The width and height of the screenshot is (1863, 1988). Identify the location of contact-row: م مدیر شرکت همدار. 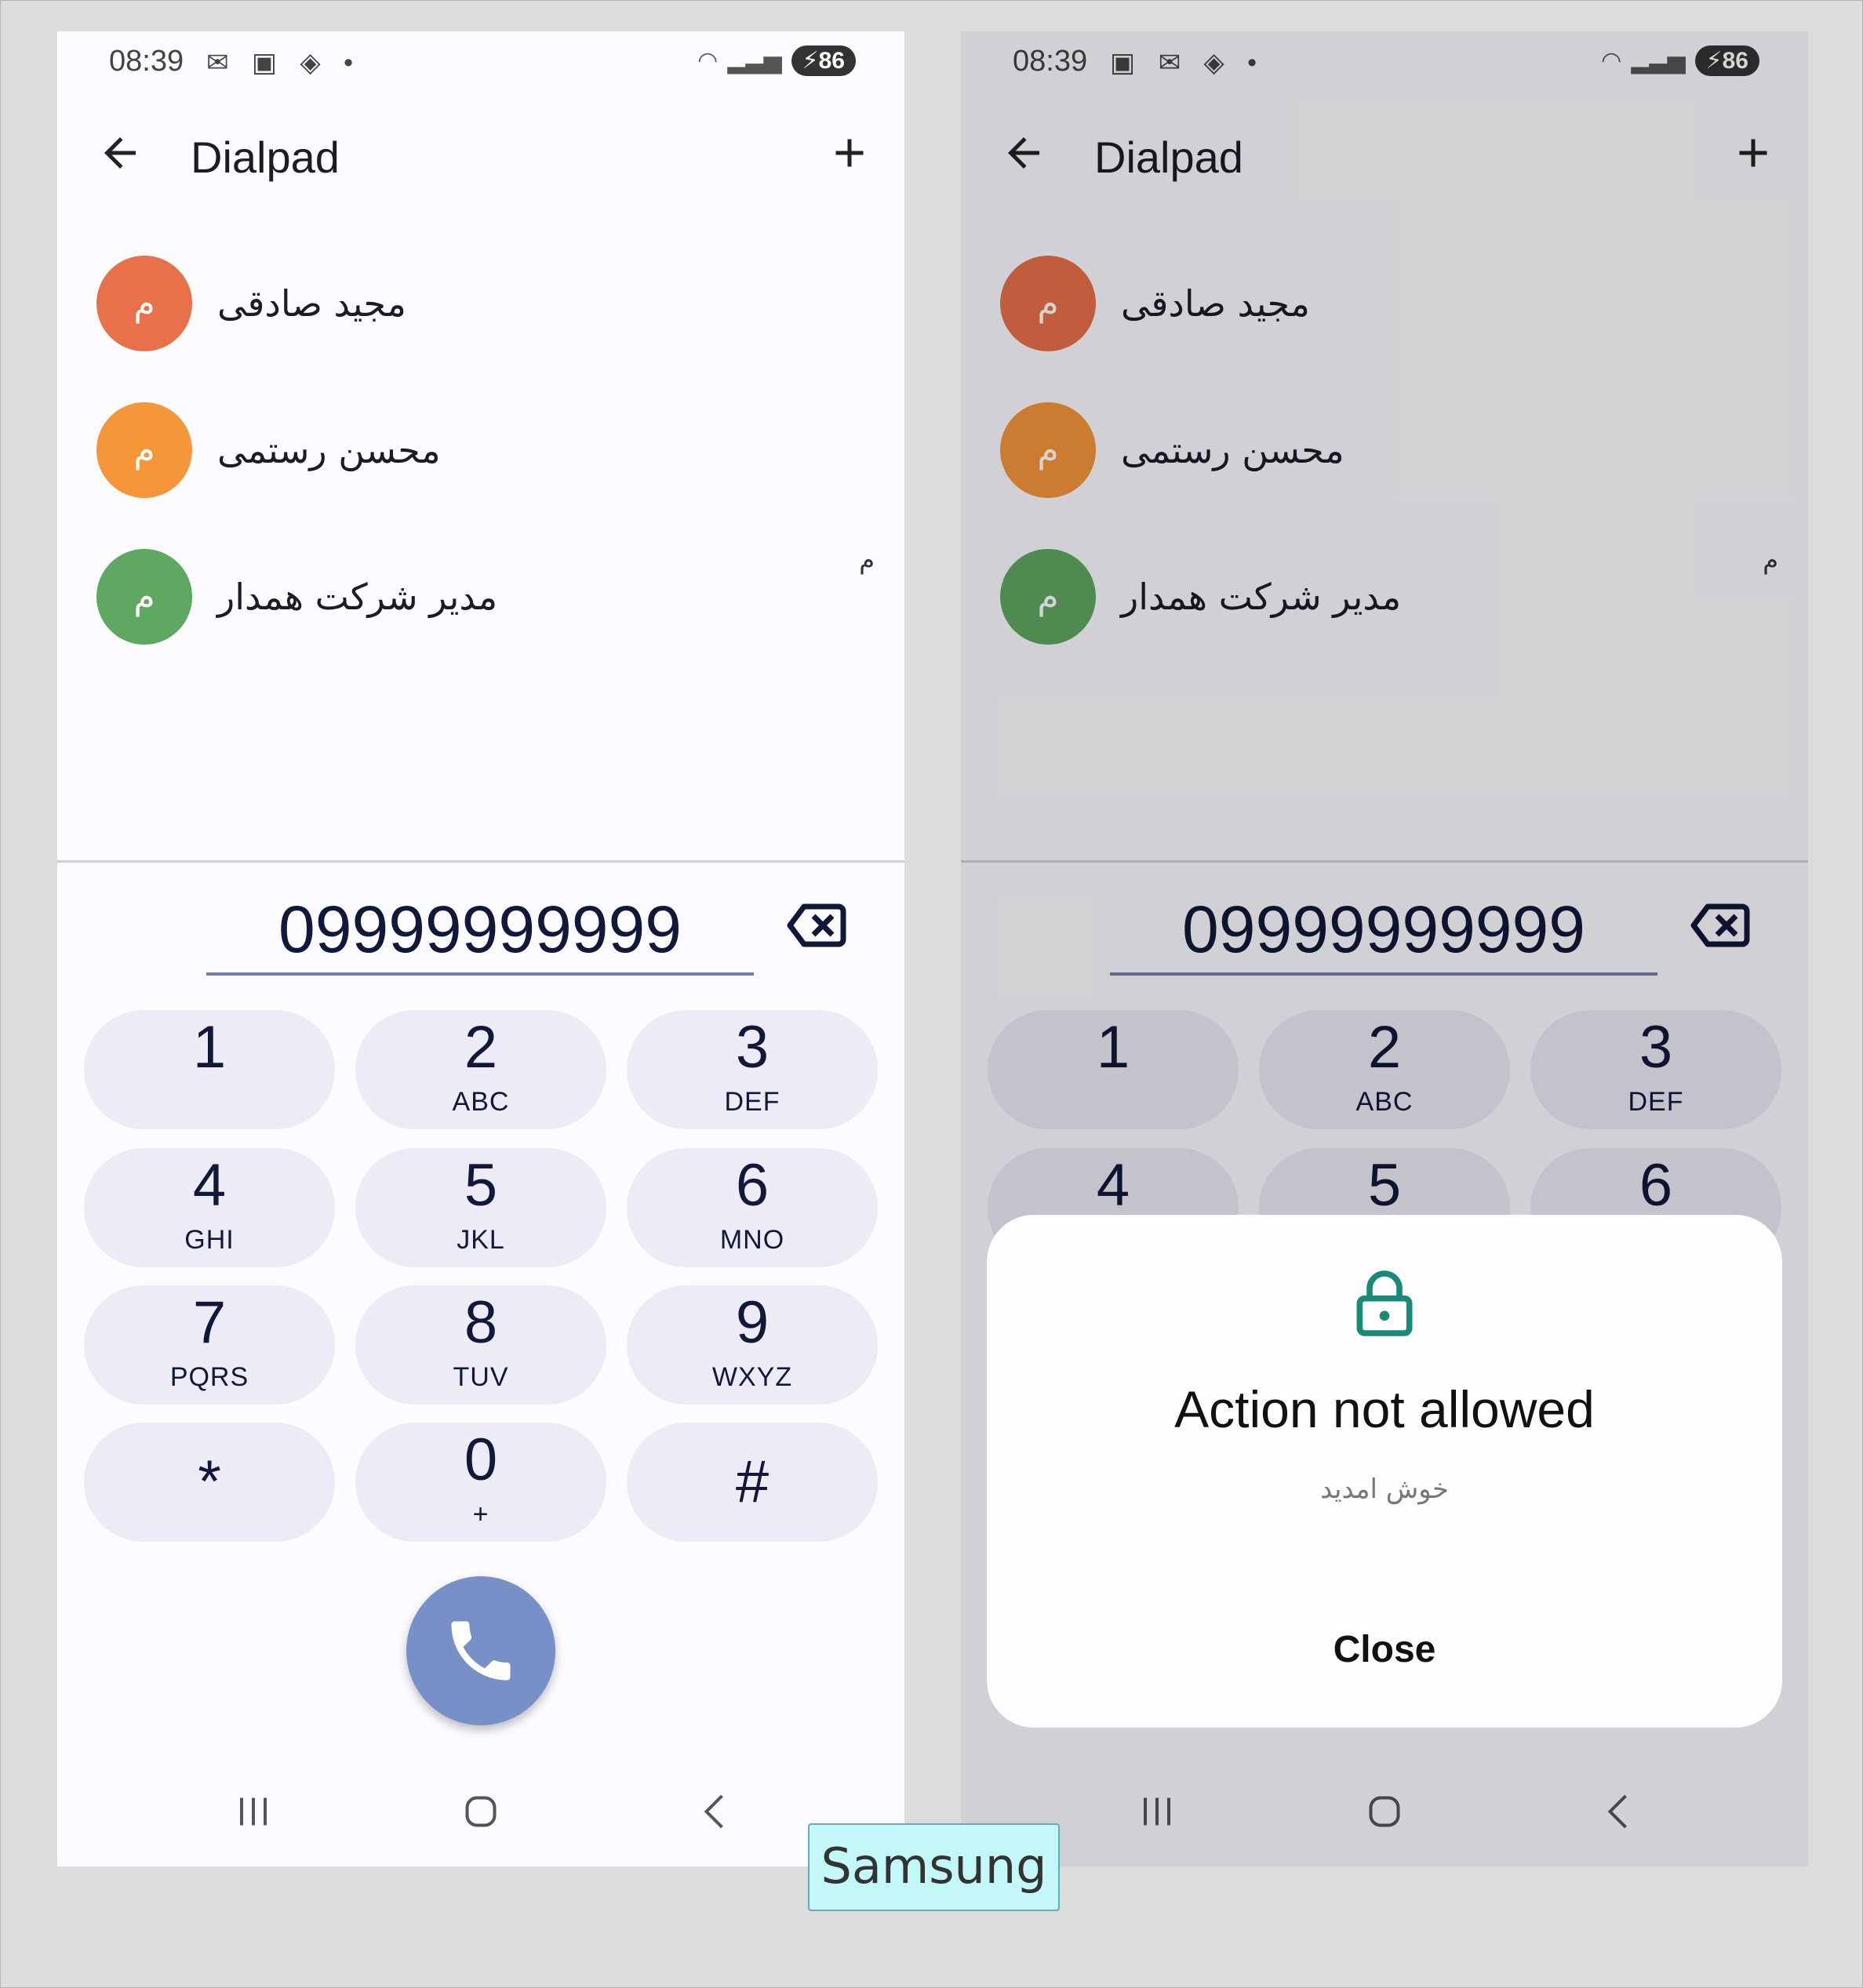
(296, 597).